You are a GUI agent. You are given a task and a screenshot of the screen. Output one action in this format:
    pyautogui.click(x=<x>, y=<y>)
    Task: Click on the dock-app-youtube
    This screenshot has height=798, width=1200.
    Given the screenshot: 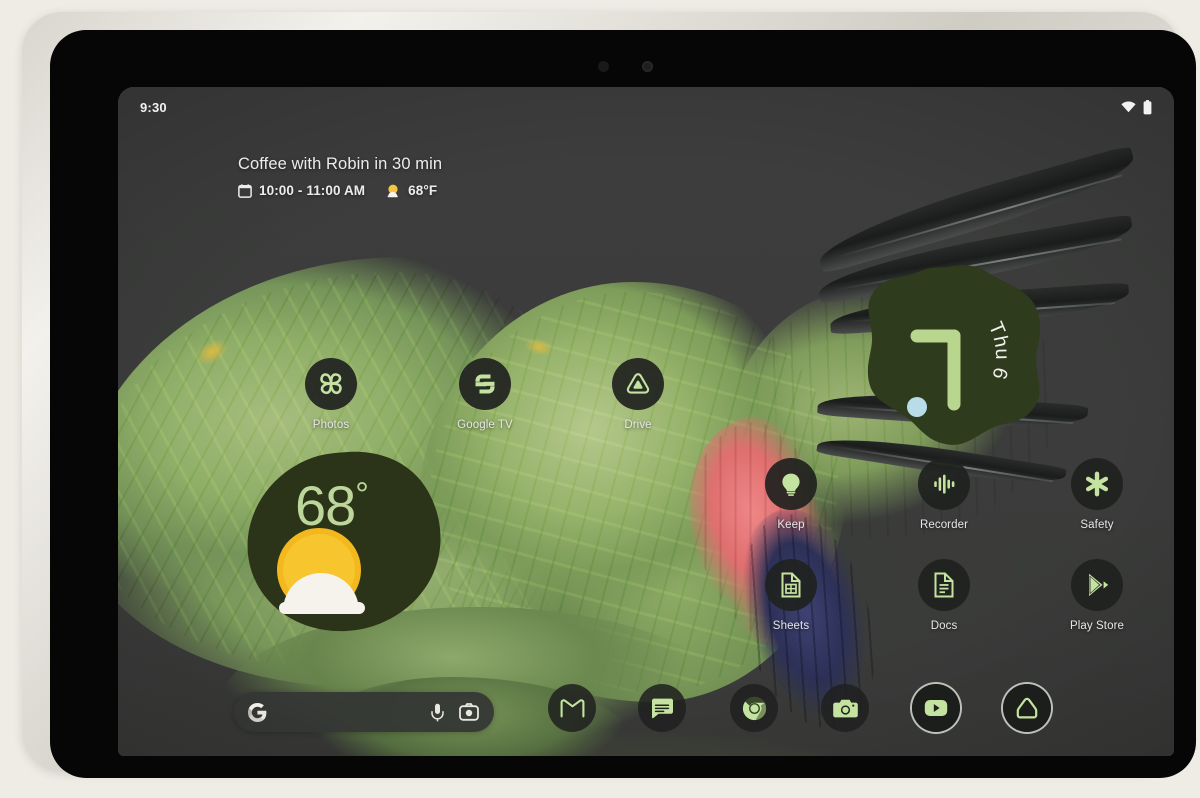 What is the action you would take?
    pyautogui.click(x=936, y=708)
    